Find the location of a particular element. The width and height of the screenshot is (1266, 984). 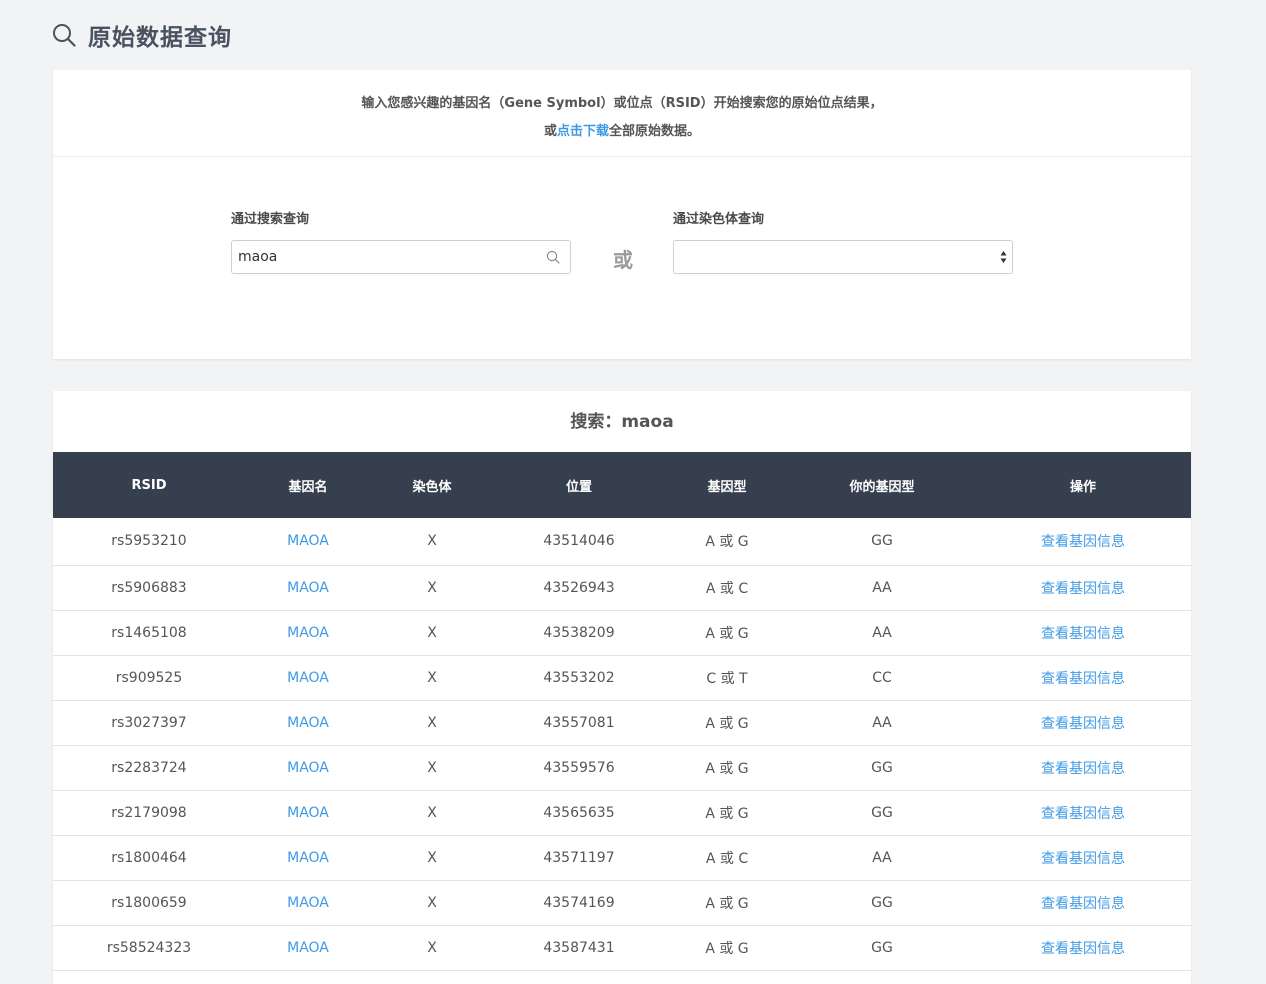

rsid-cell: rs1465108 is located at coordinates (149, 632).